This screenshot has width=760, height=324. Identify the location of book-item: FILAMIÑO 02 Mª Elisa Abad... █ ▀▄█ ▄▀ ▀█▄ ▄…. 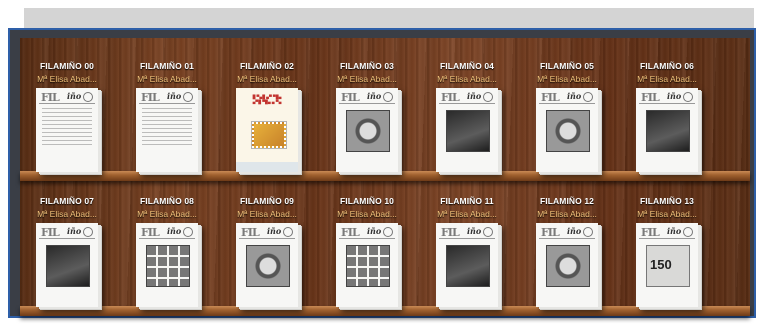
(267, 116).